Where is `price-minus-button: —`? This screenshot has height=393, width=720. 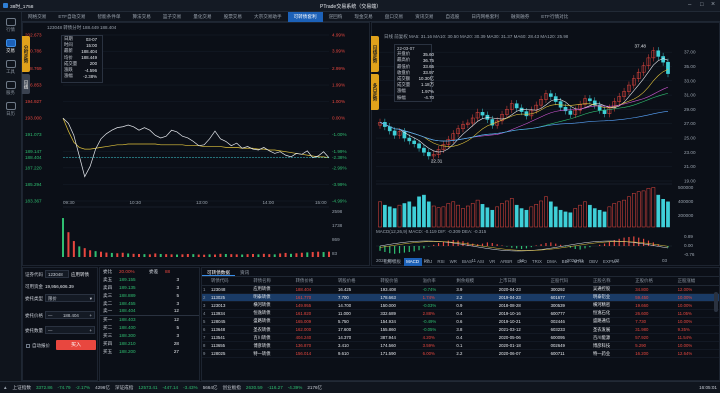 price-minus-button: — is located at coordinates (50, 315).